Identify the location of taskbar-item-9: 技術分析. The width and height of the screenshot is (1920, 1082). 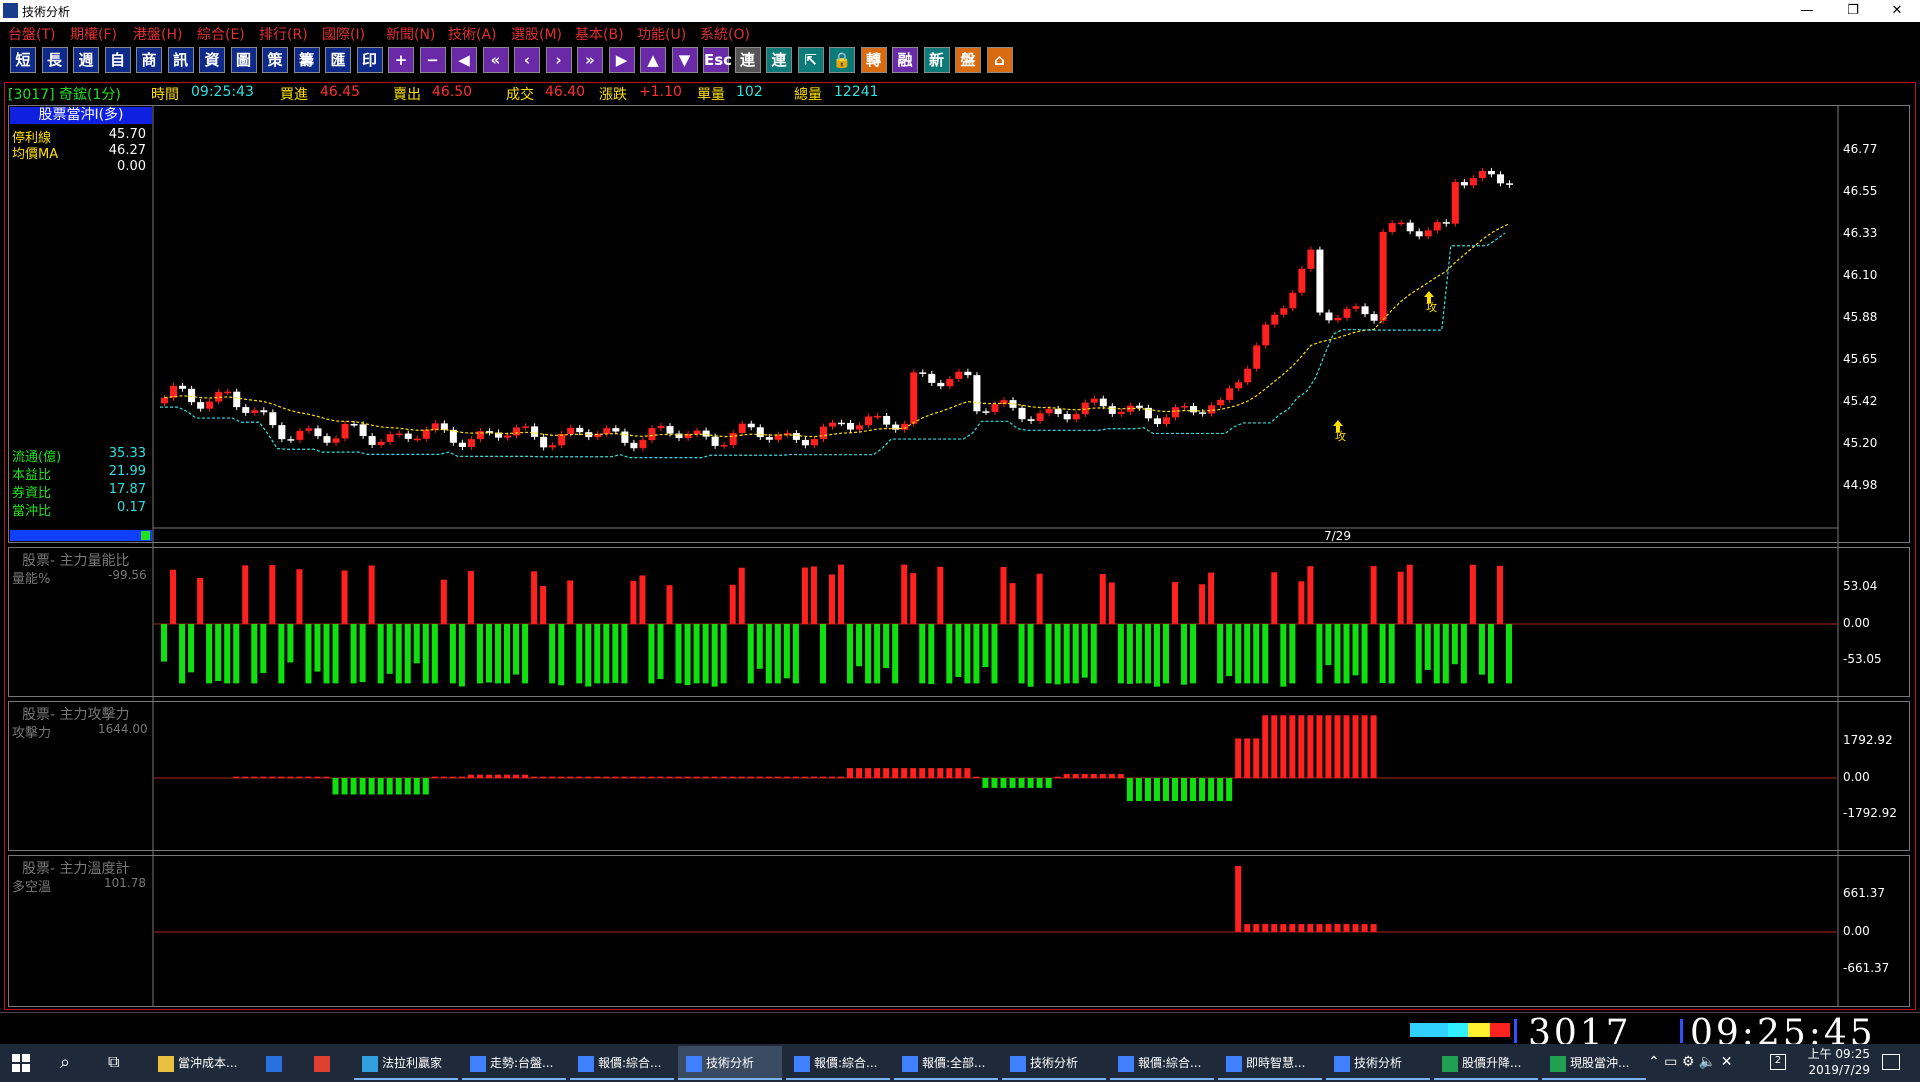
(1054, 1063).